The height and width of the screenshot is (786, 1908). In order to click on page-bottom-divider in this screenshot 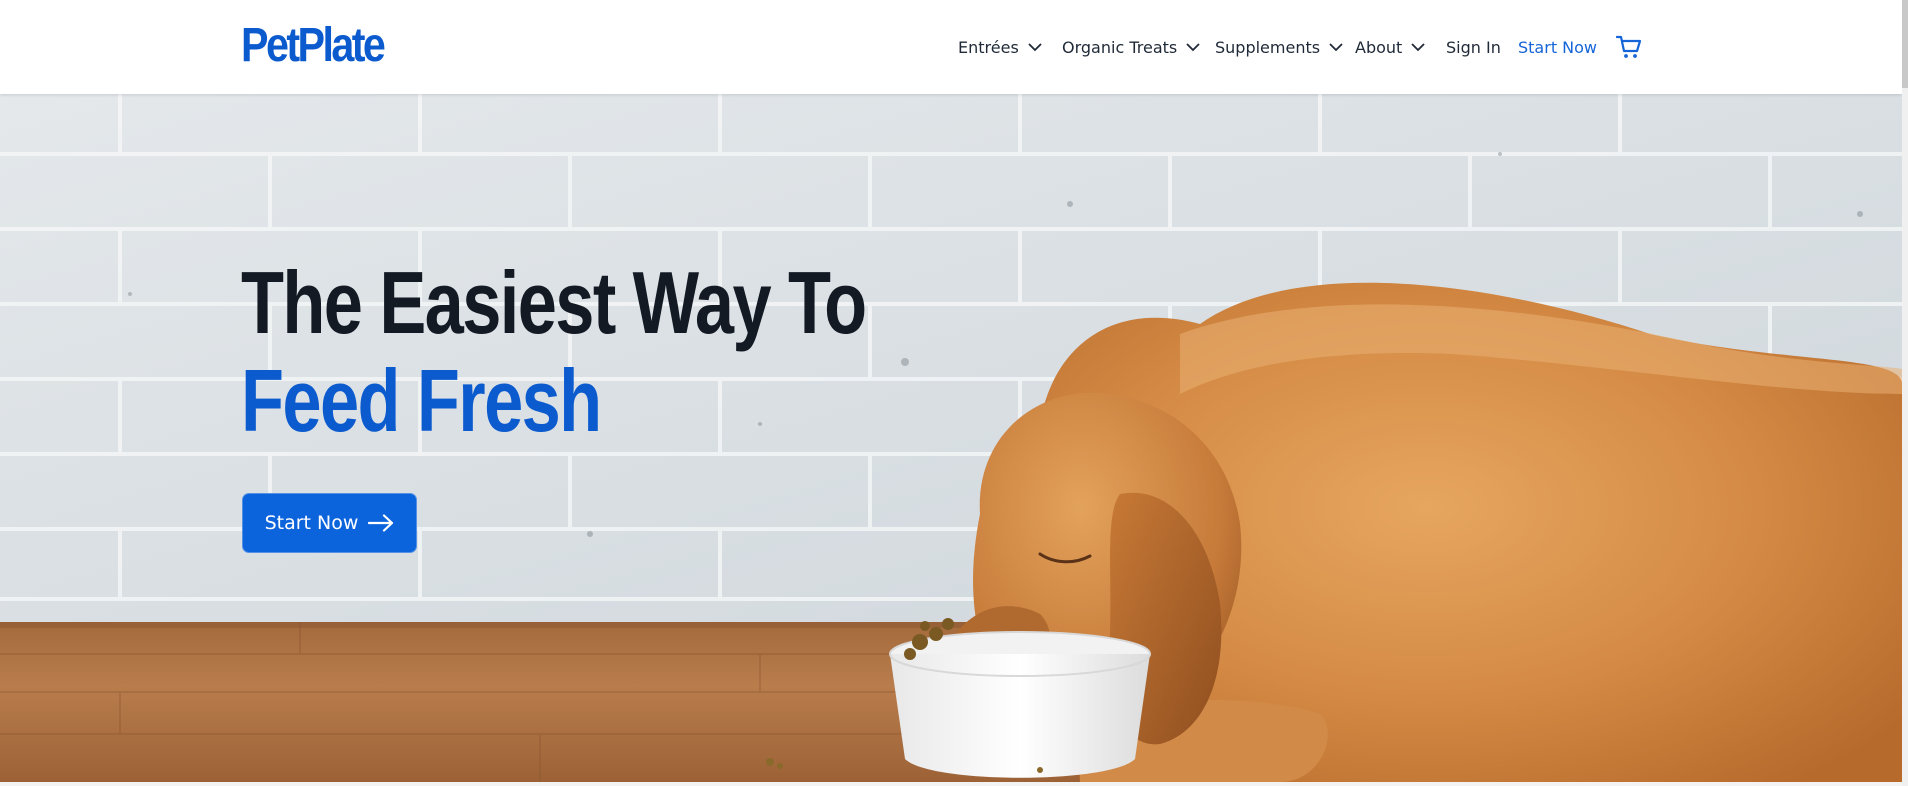, I will do `click(951, 784)`.